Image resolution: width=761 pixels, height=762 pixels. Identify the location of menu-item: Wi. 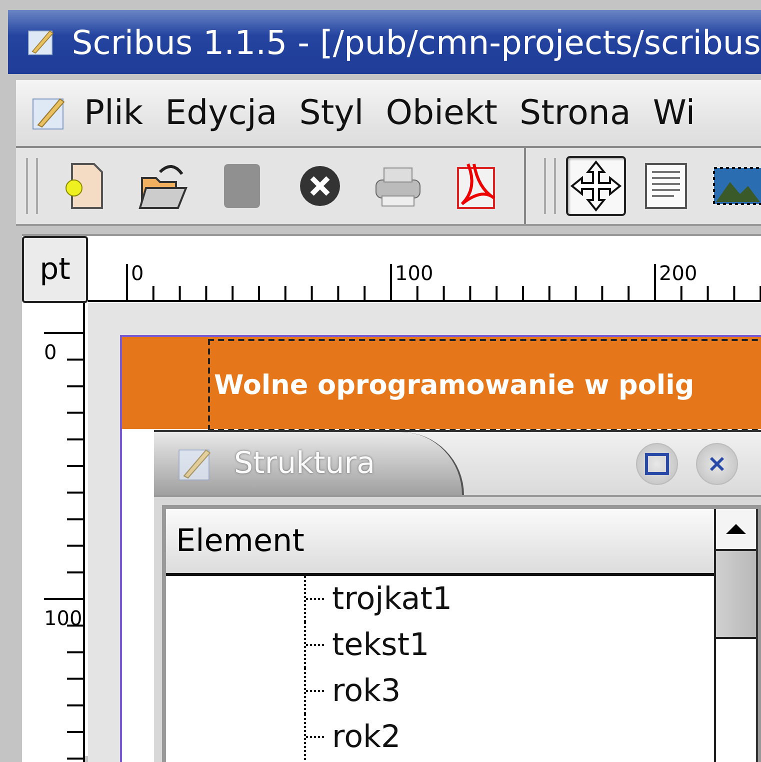
(674, 113).